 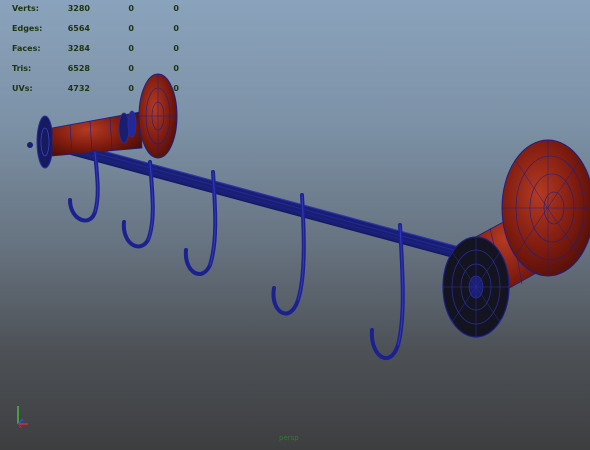 What do you see at coordinates (78, 28) in the screenshot?
I see `hud-value: 6564` at bounding box center [78, 28].